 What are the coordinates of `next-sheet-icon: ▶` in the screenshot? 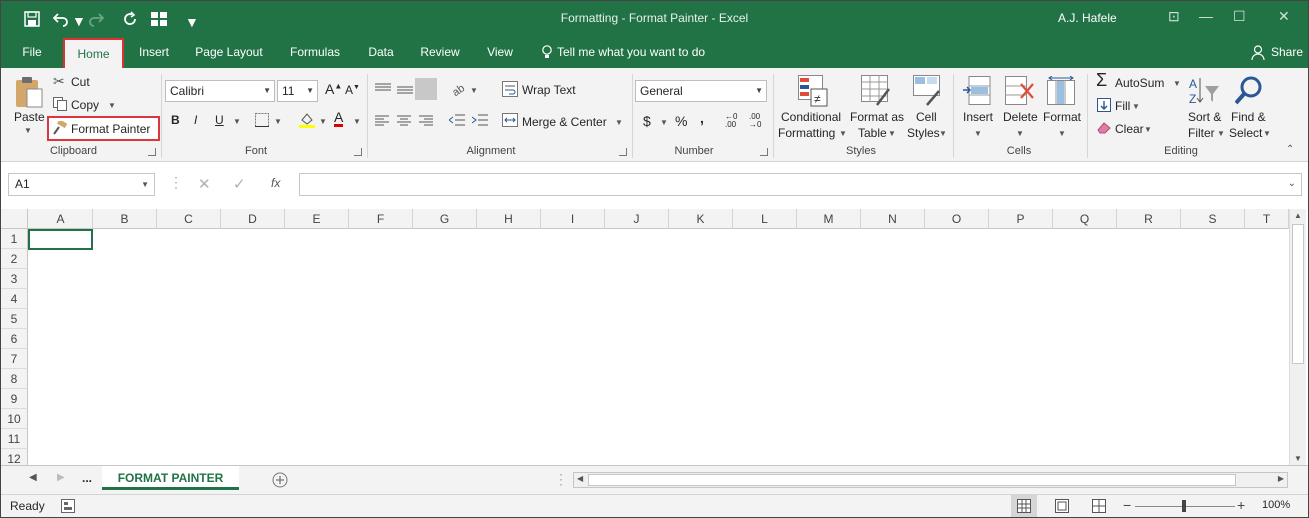 It's located at (61, 477).